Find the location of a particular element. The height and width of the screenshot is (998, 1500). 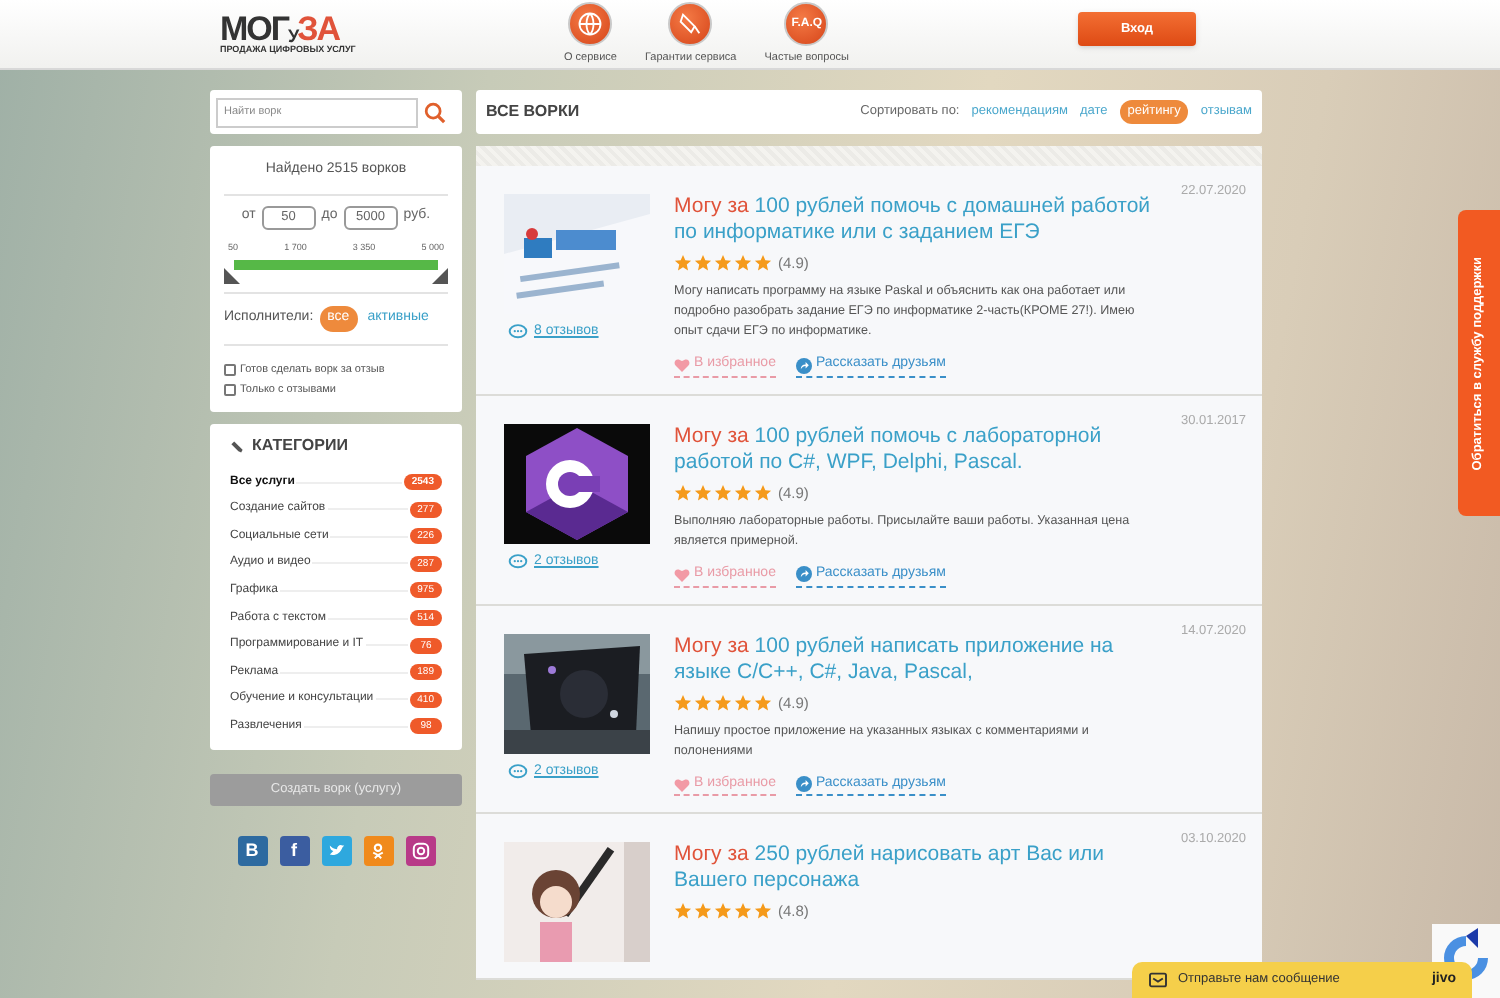

document-icon is located at coordinates (690, 23).